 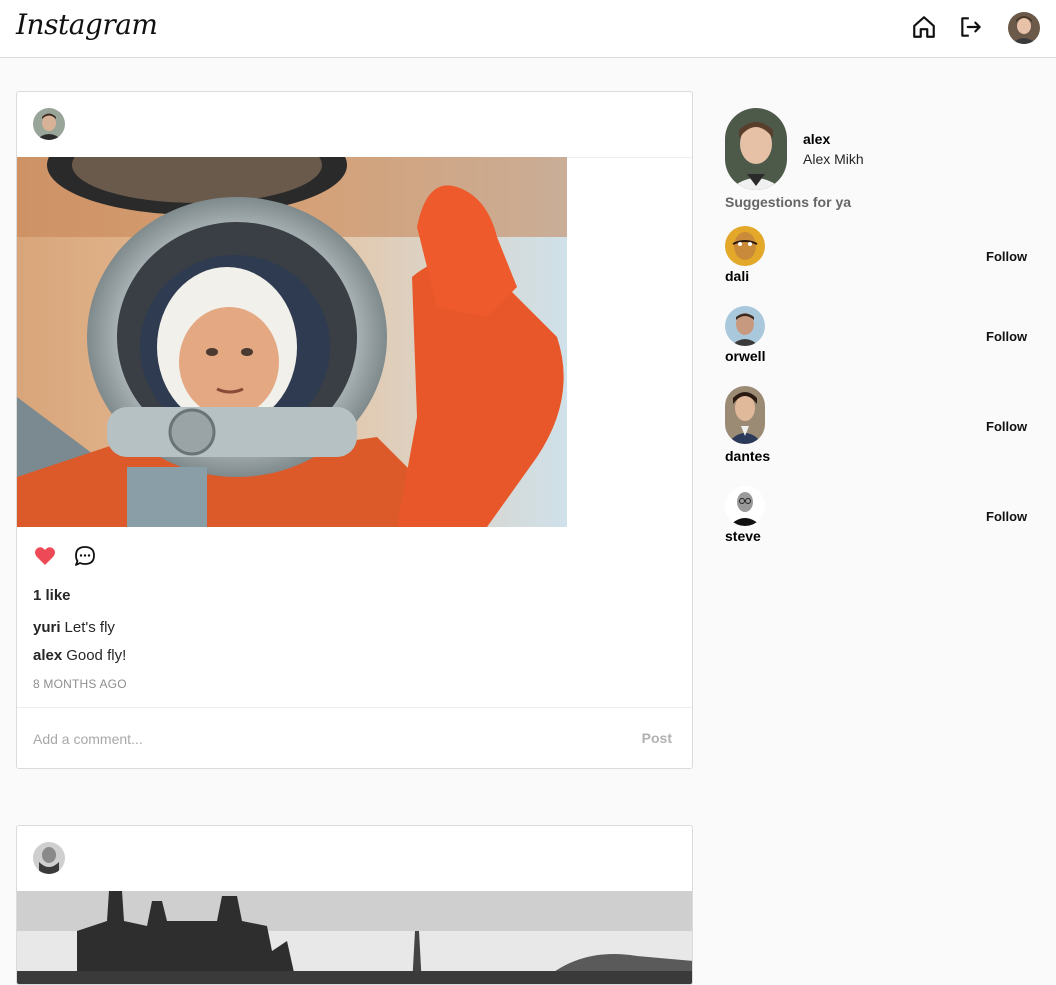 I want to click on suggestion-username: steve, so click(x=743, y=536).